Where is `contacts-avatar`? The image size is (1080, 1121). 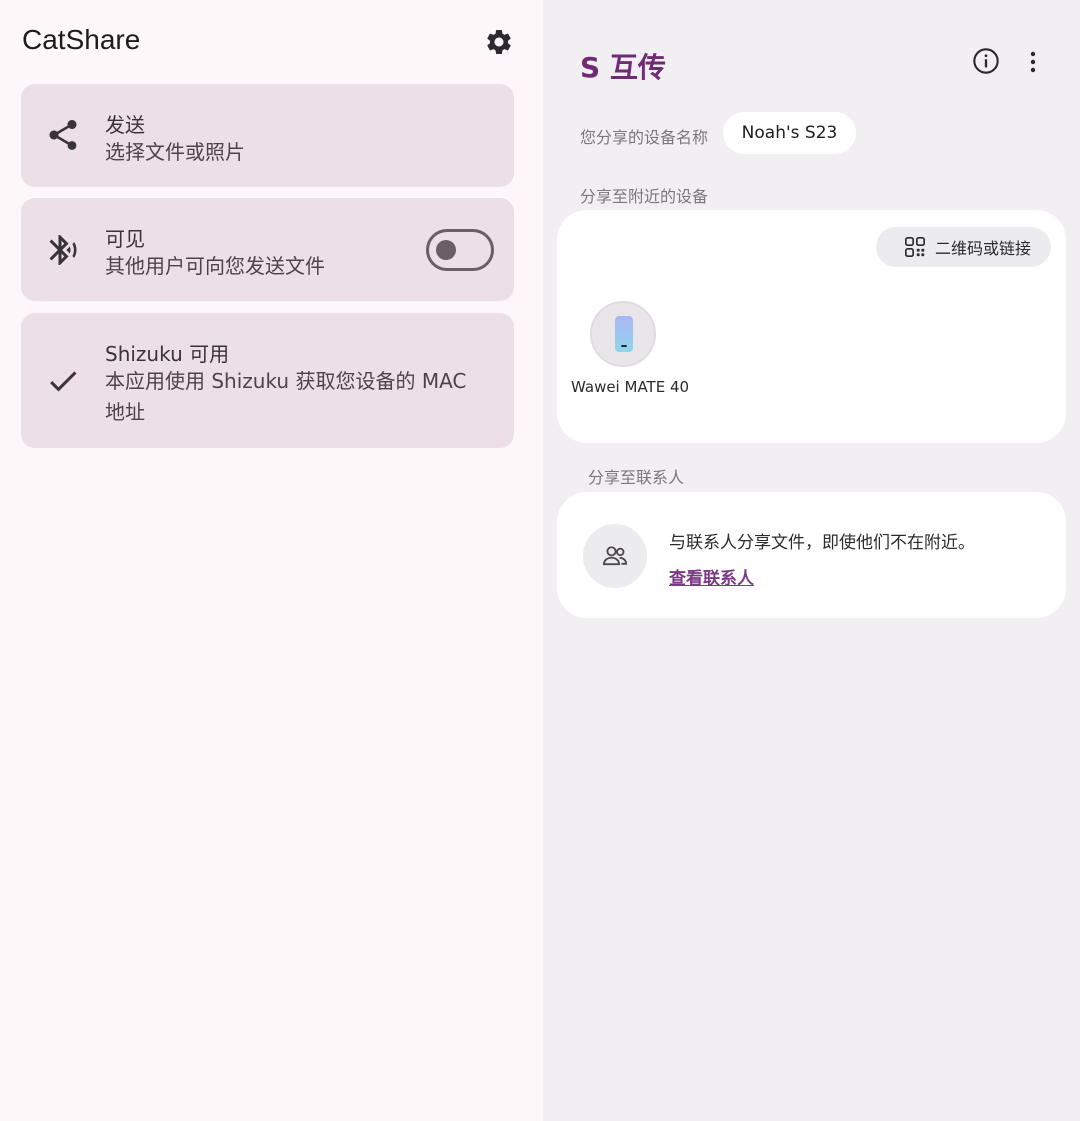 contacts-avatar is located at coordinates (615, 556).